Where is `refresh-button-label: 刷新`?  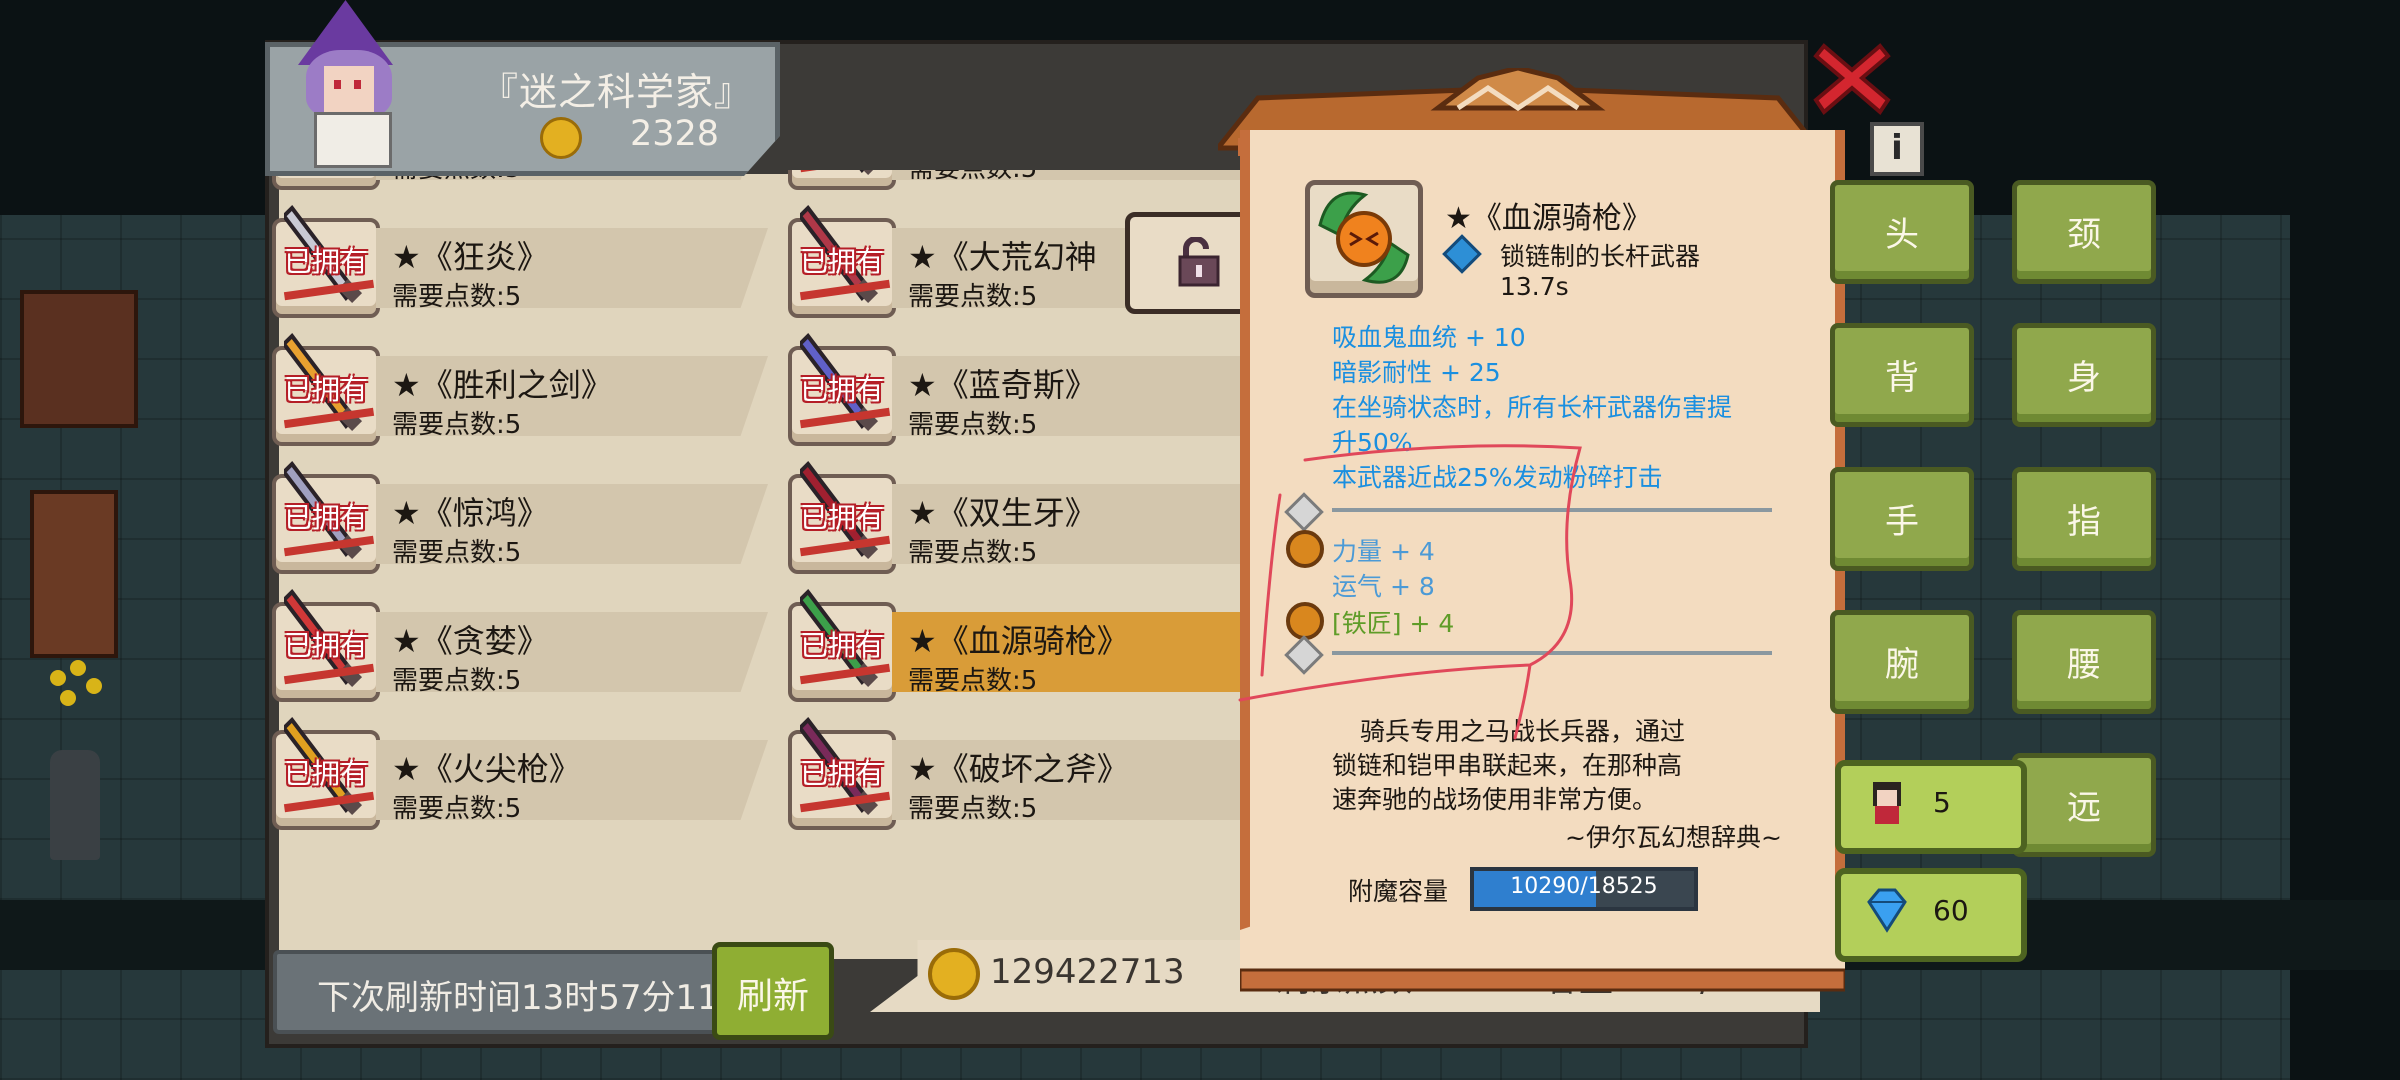 refresh-button-label: 刷新 is located at coordinates (772, 996).